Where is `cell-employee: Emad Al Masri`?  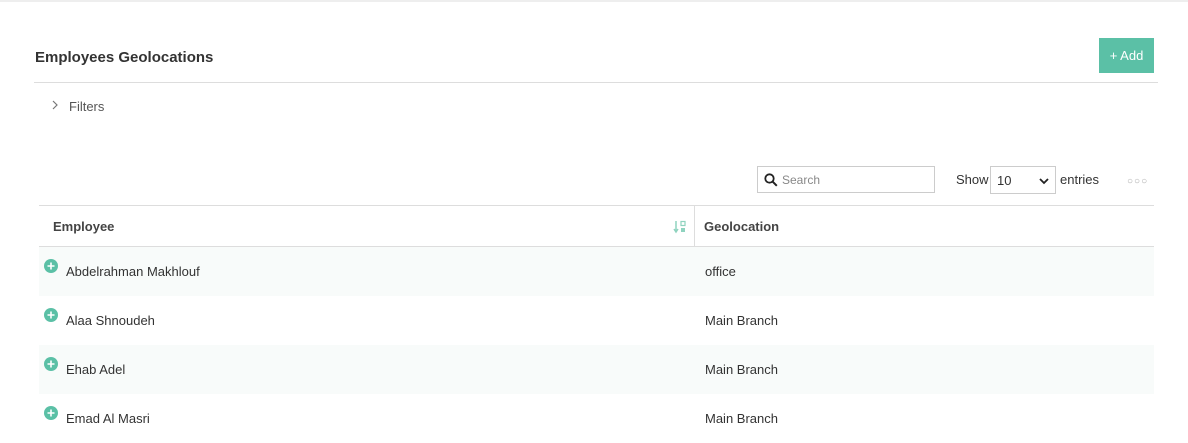 cell-employee: Emad Al Masri is located at coordinates (108, 418).